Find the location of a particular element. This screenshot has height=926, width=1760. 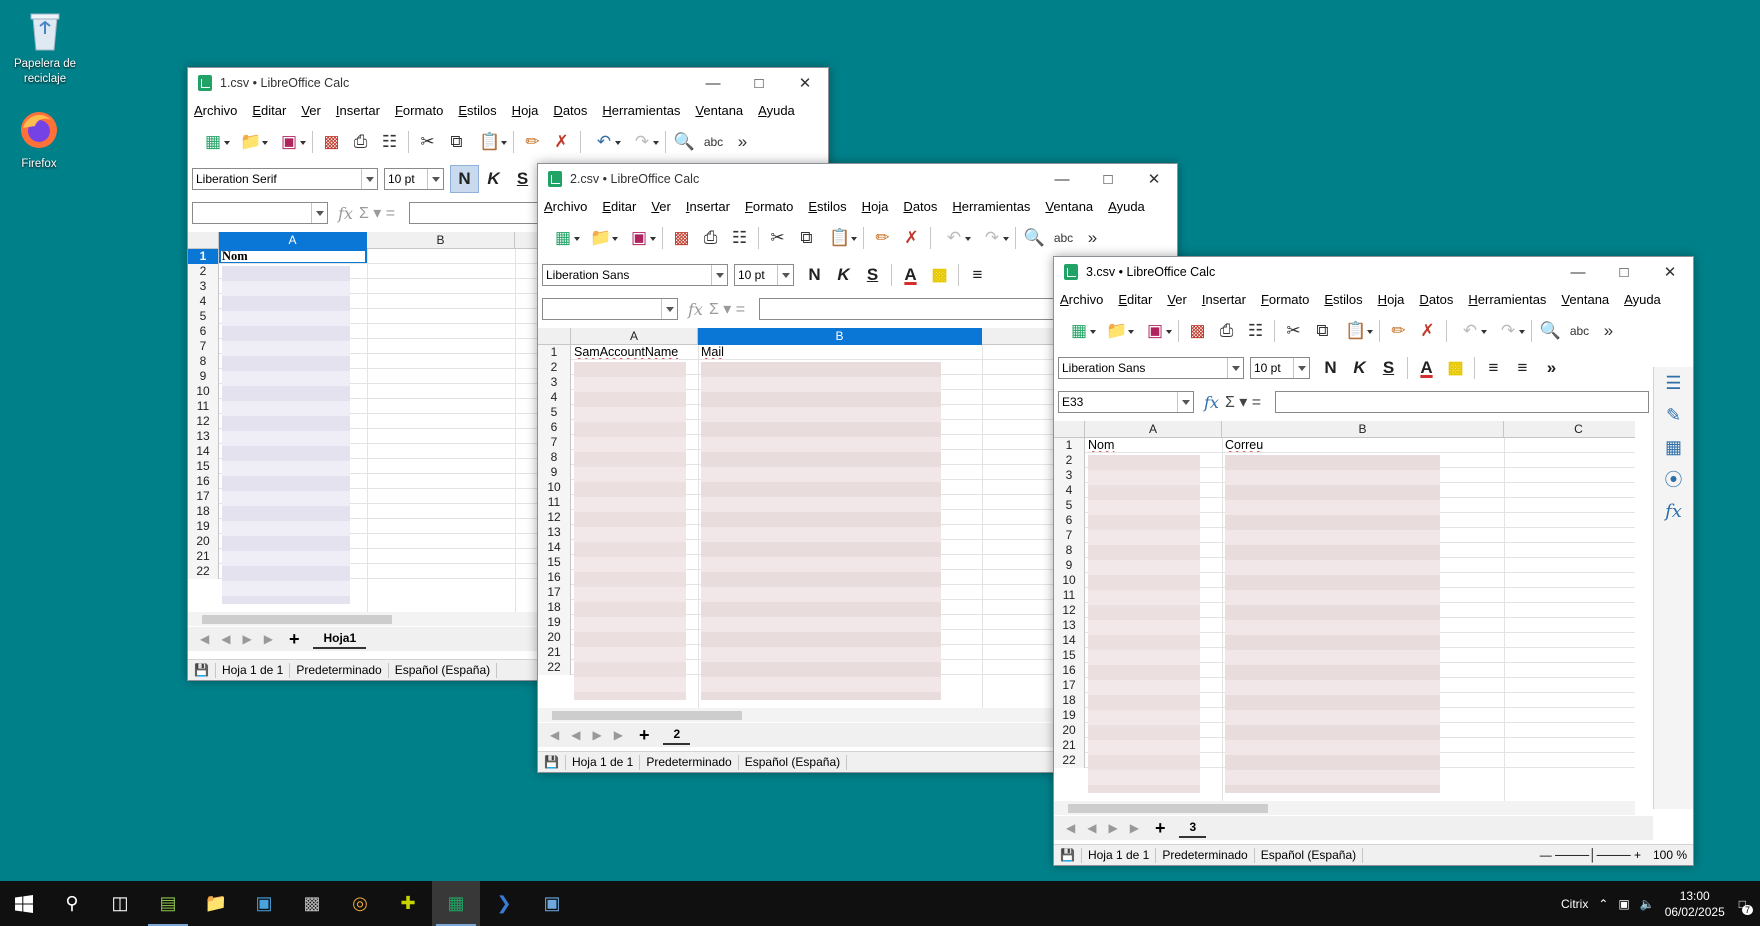

row-header: 11 is located at coordinates (1069, 595).